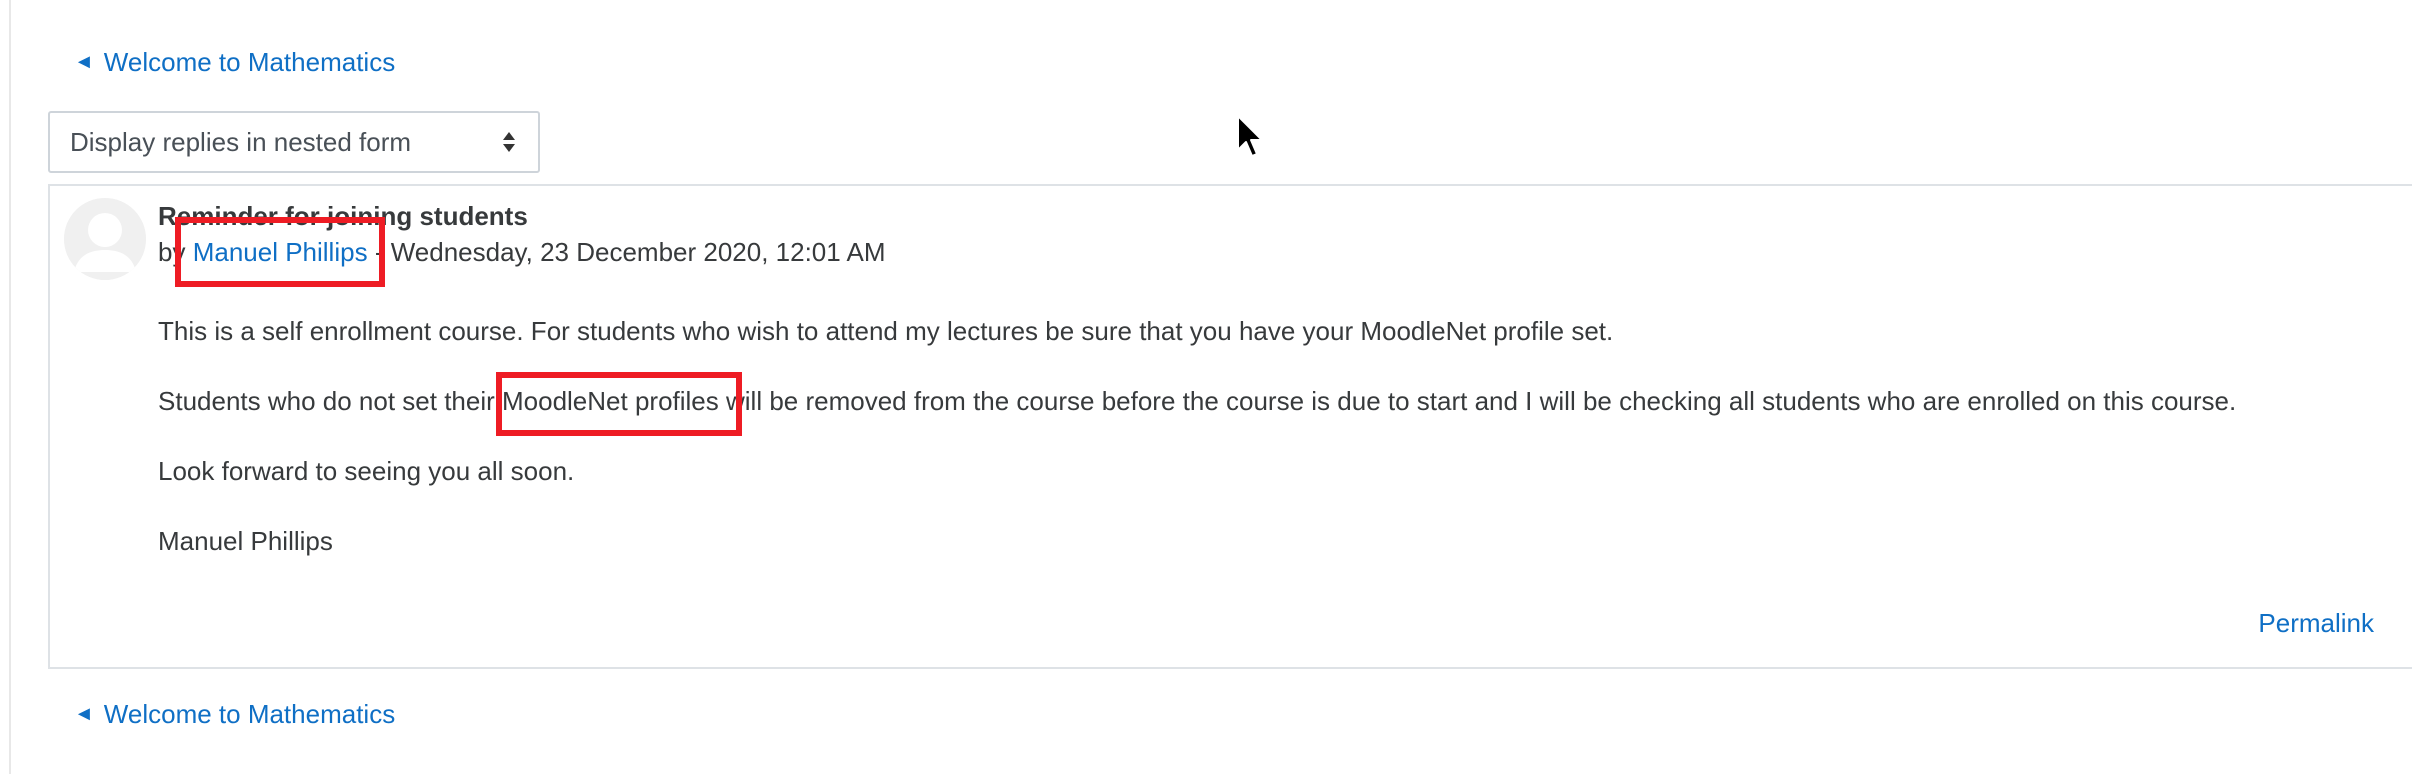 This screenshot has height=774, width=2412. What do you see at coordinates (280, 252) in the screenshot?
I see `author-link: Manuel Phillips` at bounding box center [280, 252].